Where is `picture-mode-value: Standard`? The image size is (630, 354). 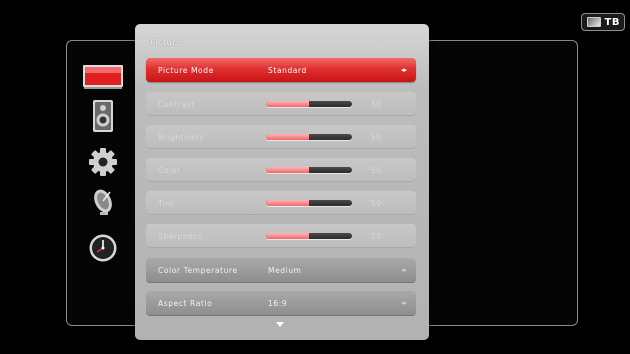 picture-mode-value: Standard is located at coordinates (287, 70).